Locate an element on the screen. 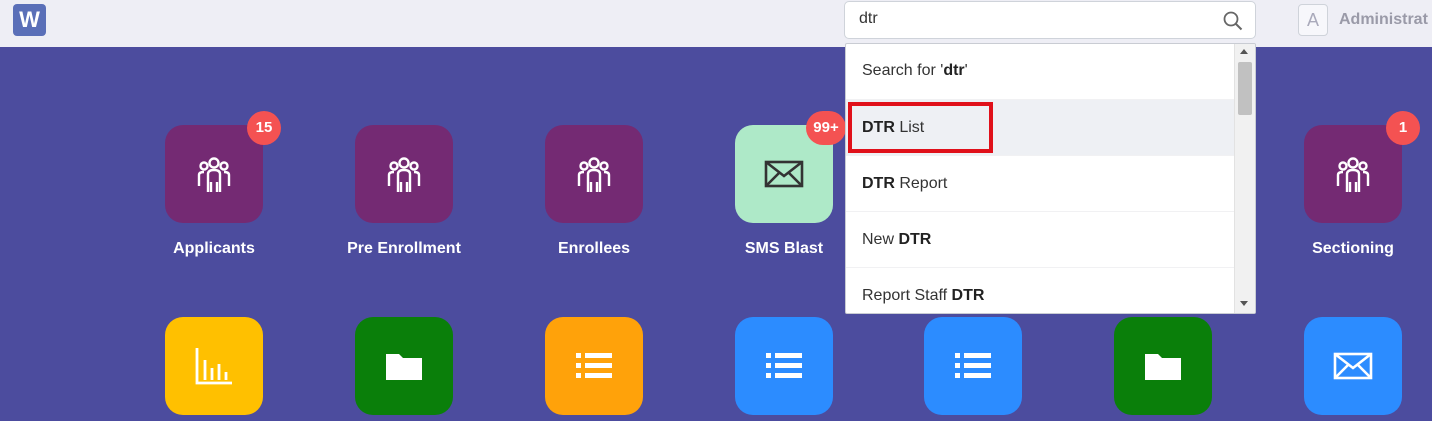 The width and height of the screenshot is (1432, 421). applicants-tile is located at coordinates (214, 174).